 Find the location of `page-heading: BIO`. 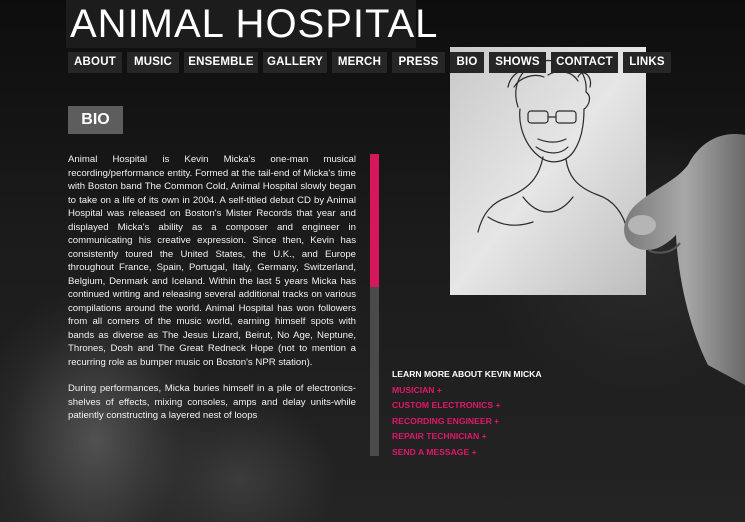

page-heading: BIO is located at coordinates (95, 120).